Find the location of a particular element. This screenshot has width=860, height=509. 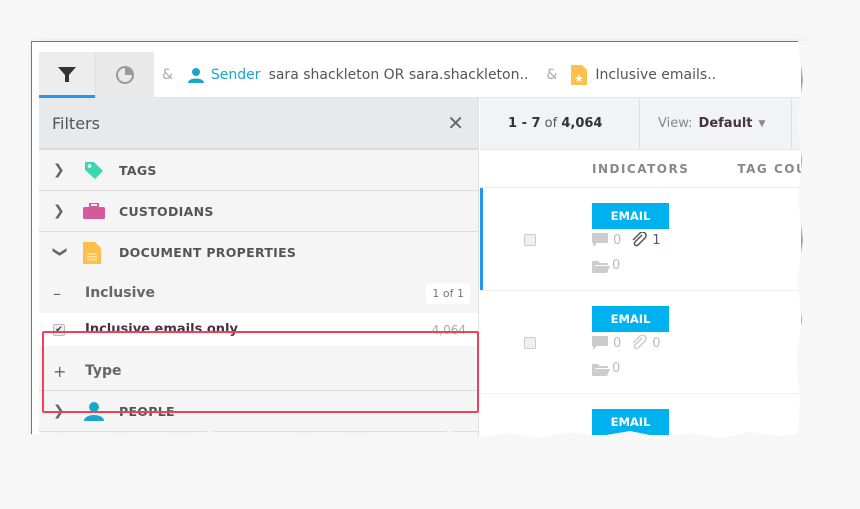

table-row: EMAIL 0 1 0 is located at coordinates (640, 239).